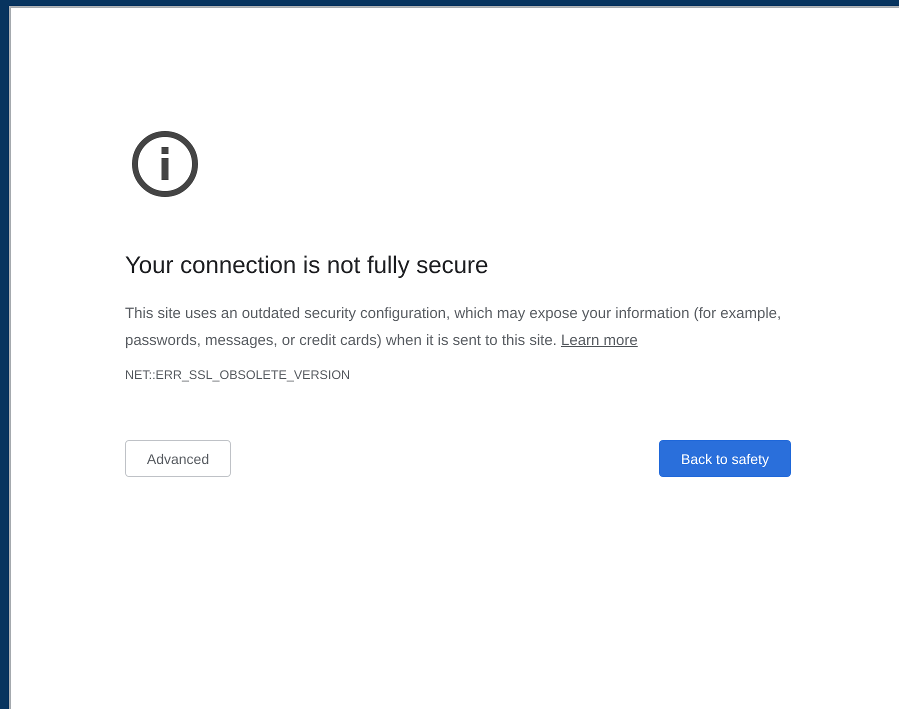  I want to click on error-message: This site uses an outdated security configuration, which may expose your information (for example, passwords, messages, or credit cards) when it is sent to this site. Learn more, so click(453, 327).